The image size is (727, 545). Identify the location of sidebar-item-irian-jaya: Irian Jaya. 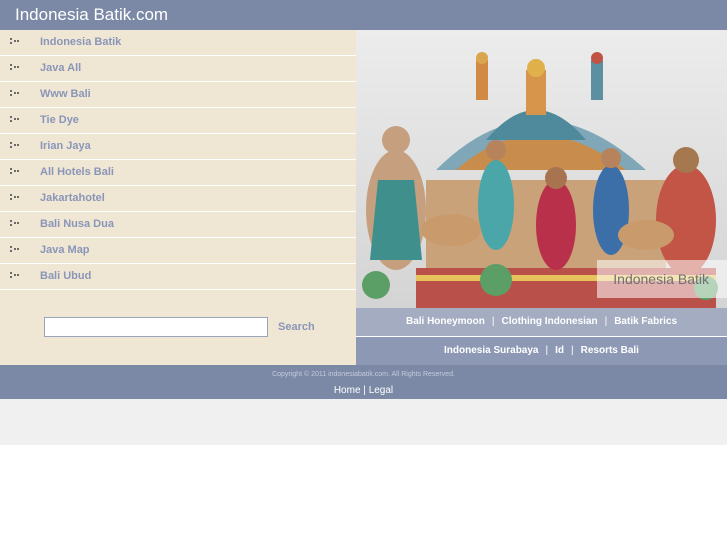
(178, 147).